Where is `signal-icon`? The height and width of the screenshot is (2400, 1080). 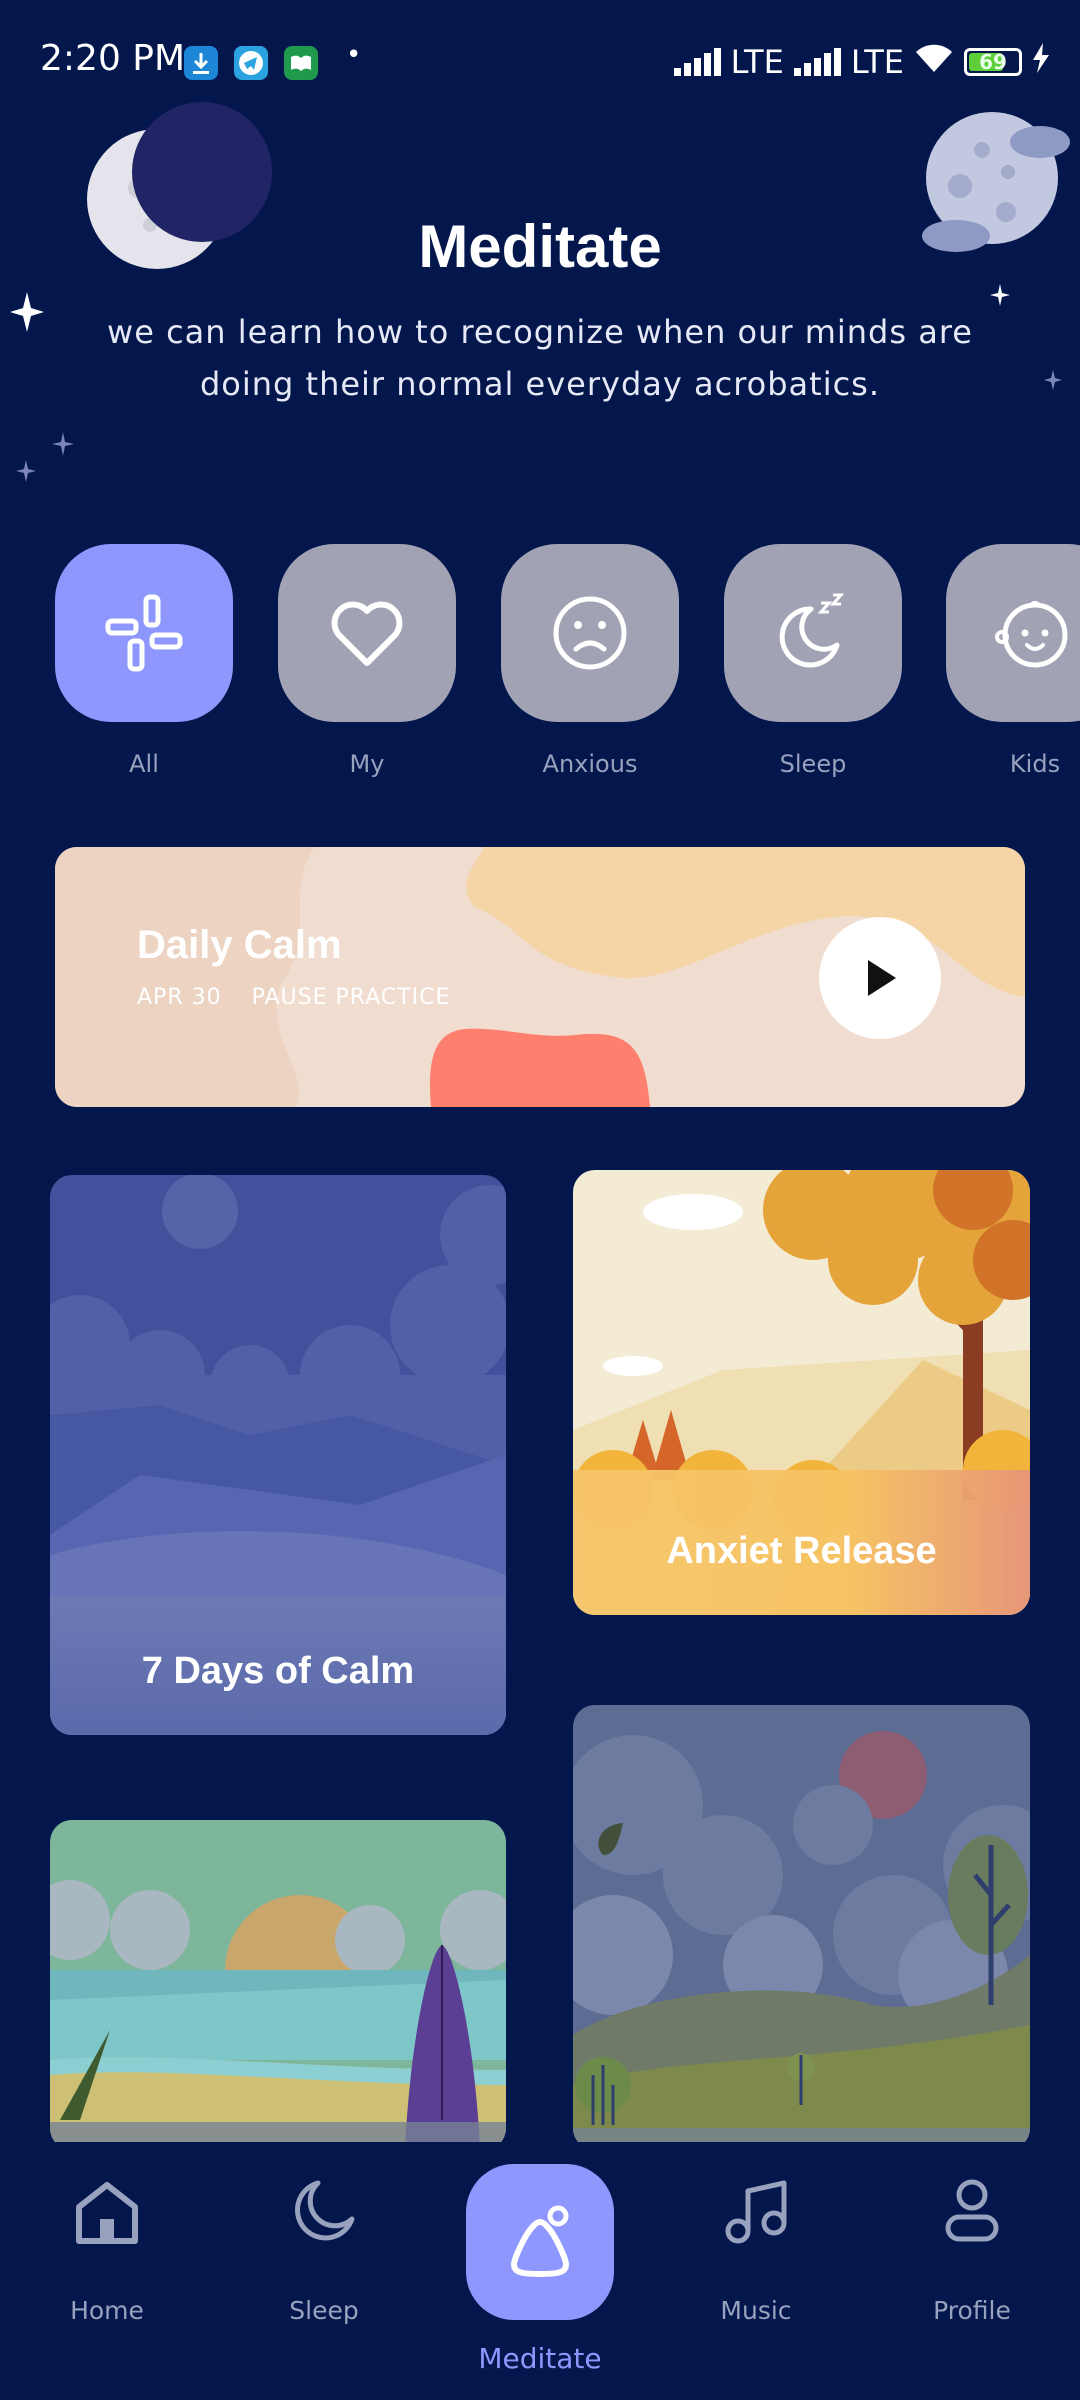
signal-icon is located at coordinates (697, 62).